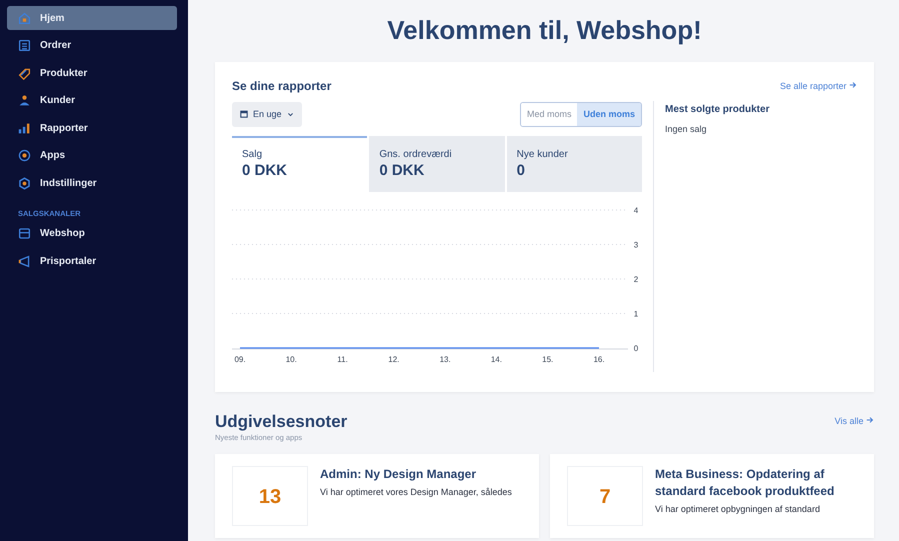 The height and width of the screenshot is (541, 899). What do you see at coordinates (24, 155) in the screenshot?
I see `apps-icon` at bounding box center [24, 155].